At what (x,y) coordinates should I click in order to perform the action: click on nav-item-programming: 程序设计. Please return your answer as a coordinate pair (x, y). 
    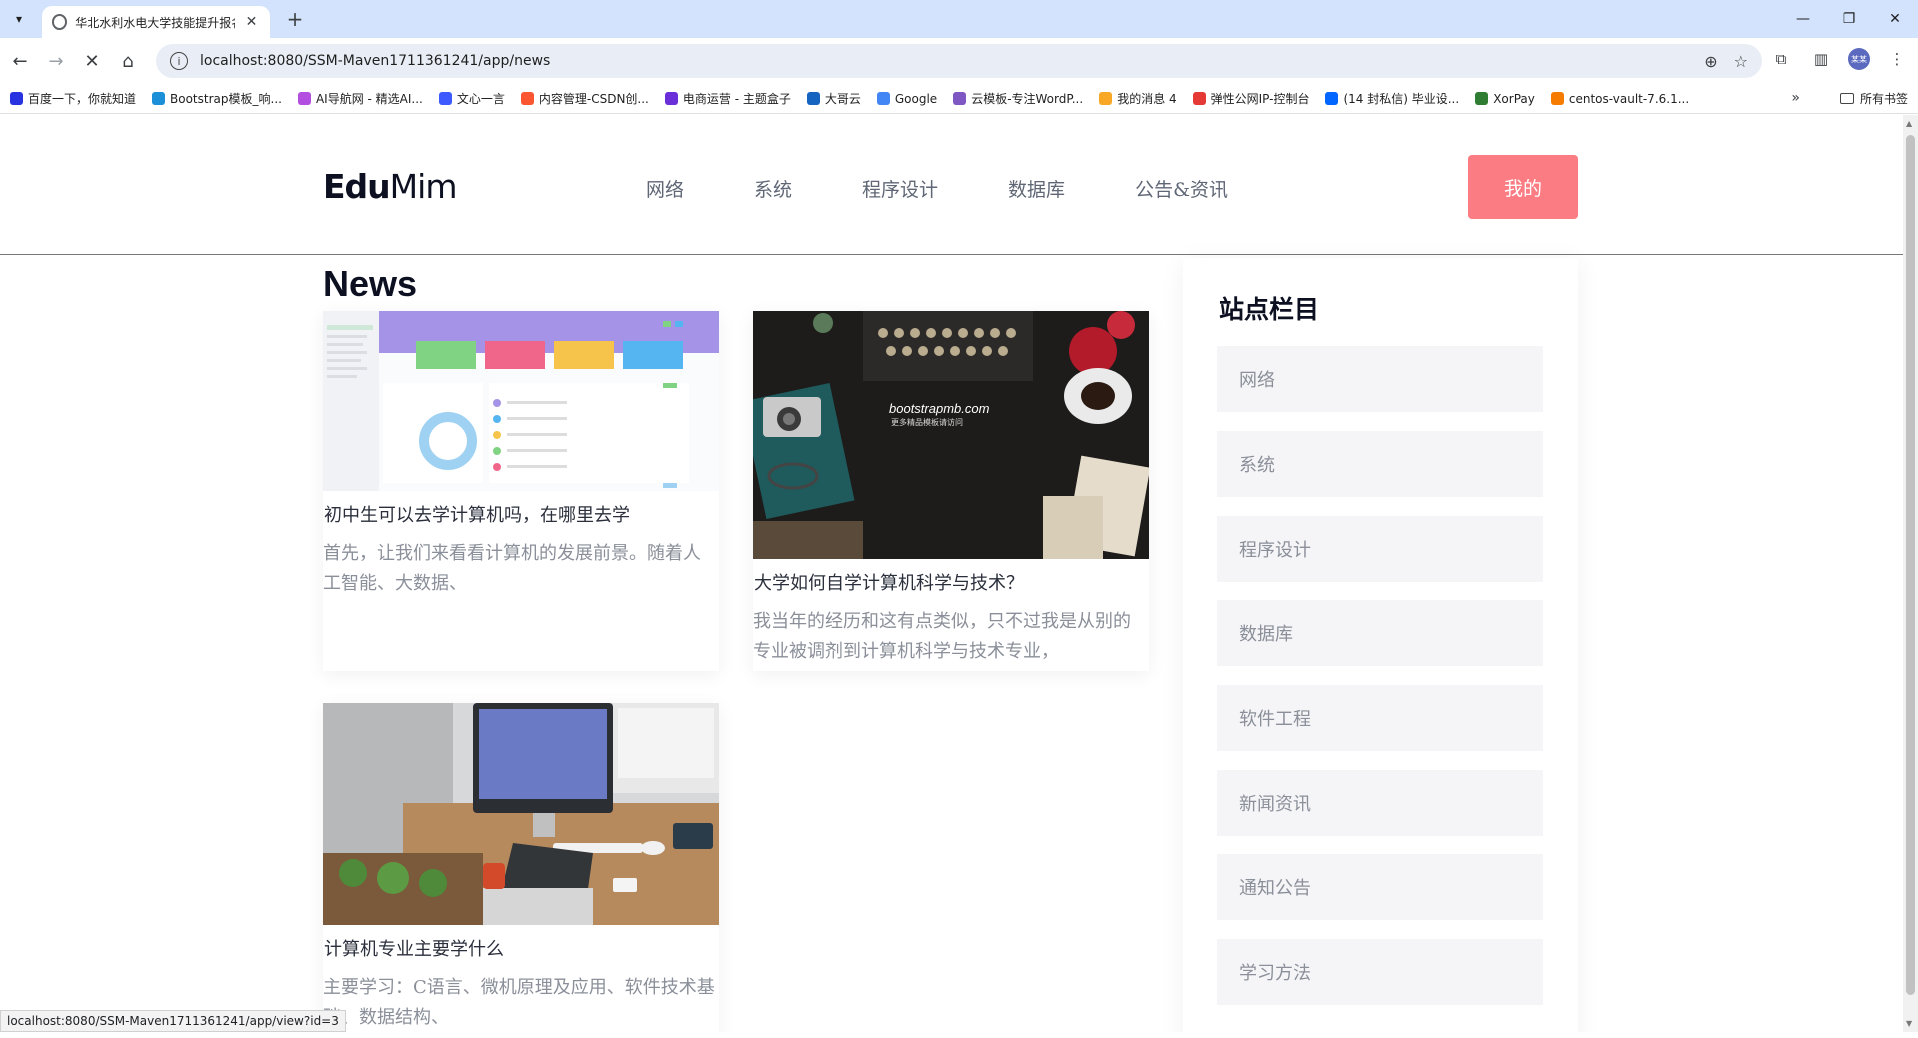
    Looking at the image, I should click on (900, 188).